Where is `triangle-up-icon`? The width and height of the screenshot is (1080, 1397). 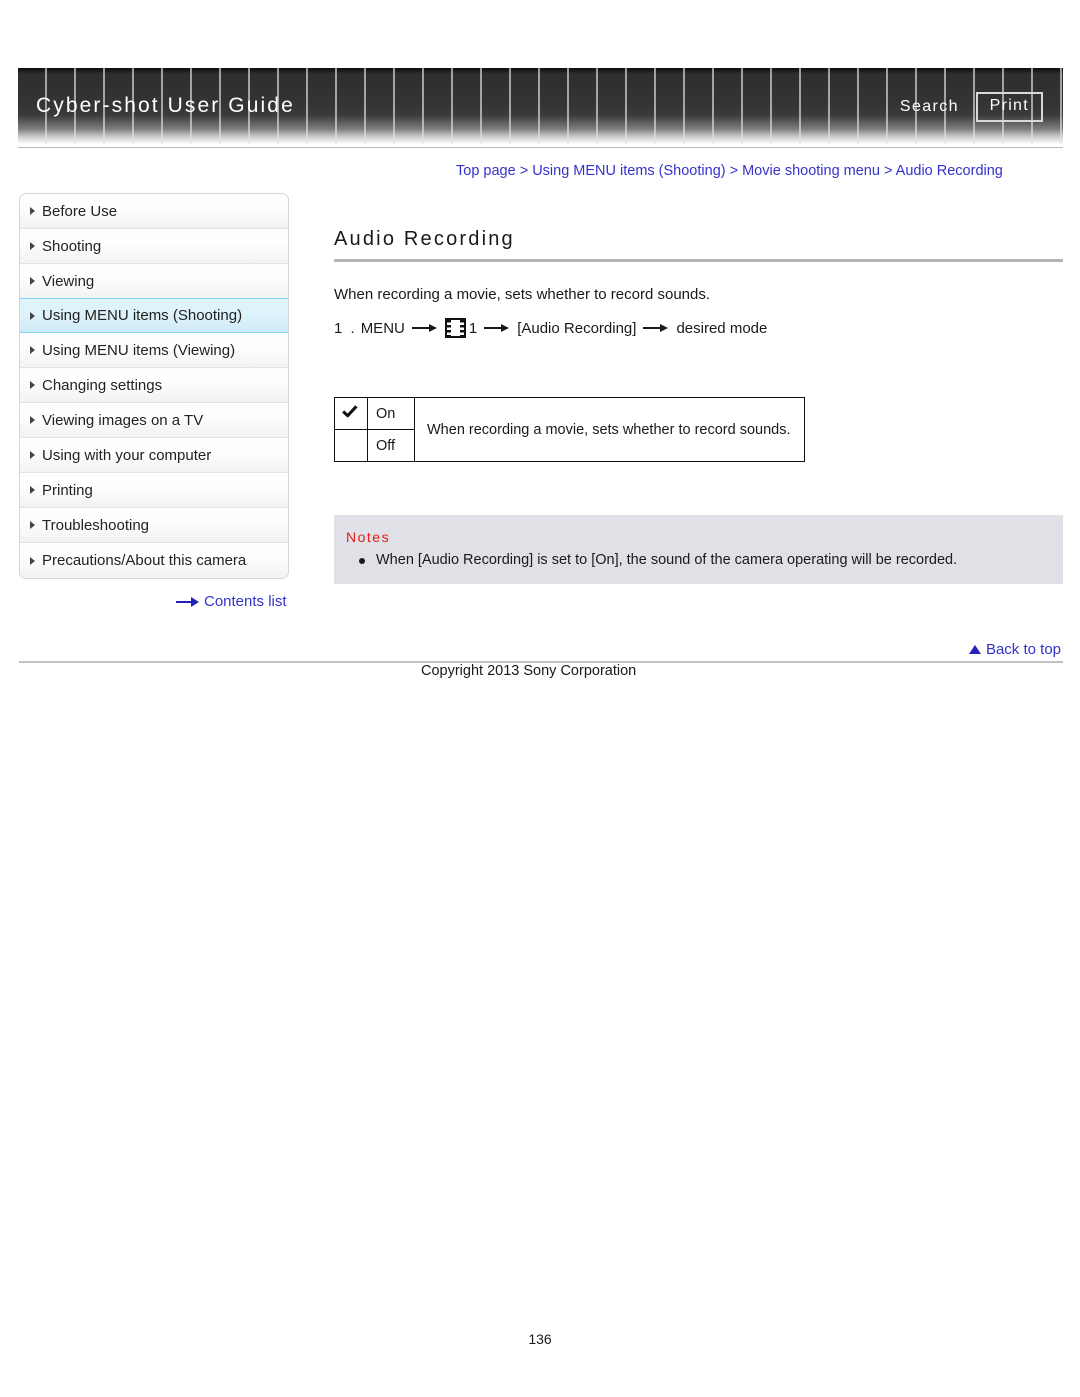 triangle-up-icon is located at coordinates (974, 649).